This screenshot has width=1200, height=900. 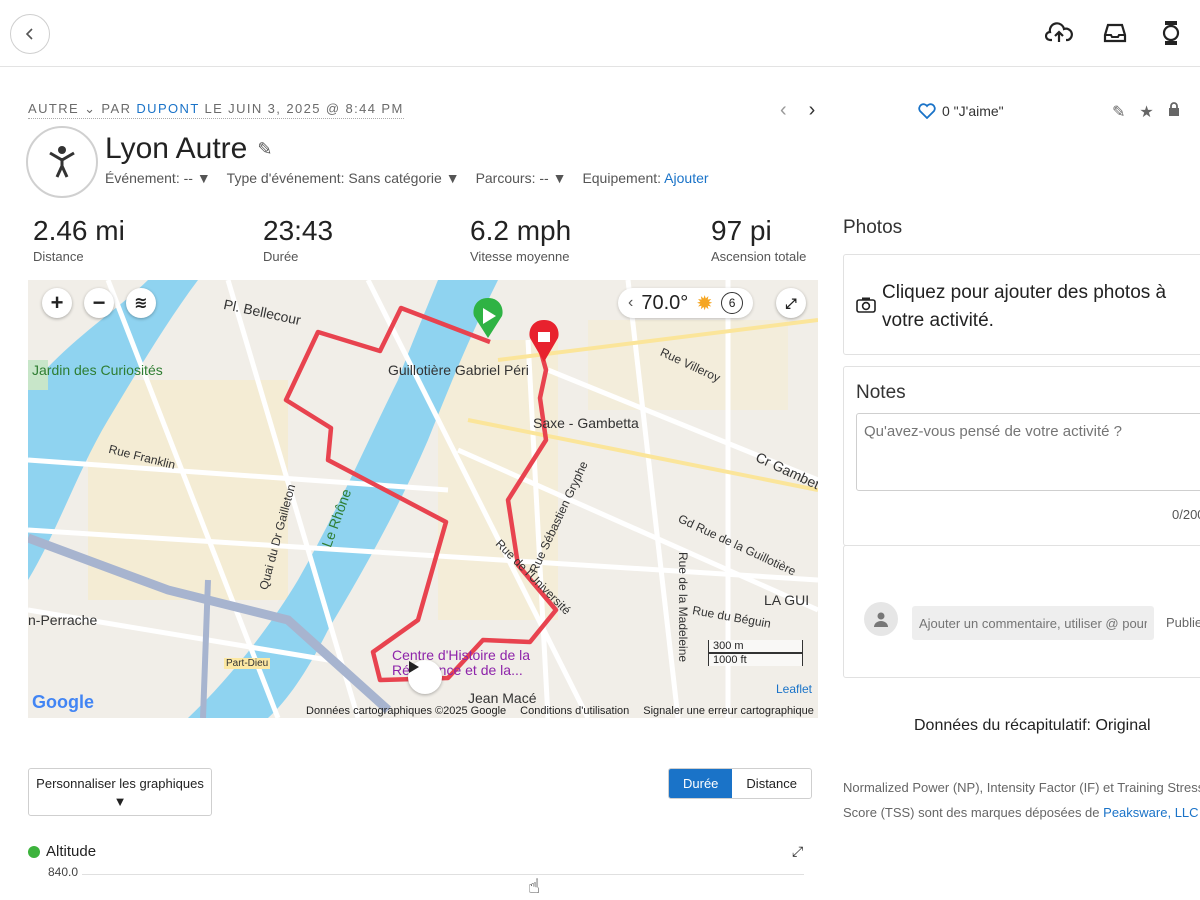 I want to click on top-actions, so click(x=1115, y=33).